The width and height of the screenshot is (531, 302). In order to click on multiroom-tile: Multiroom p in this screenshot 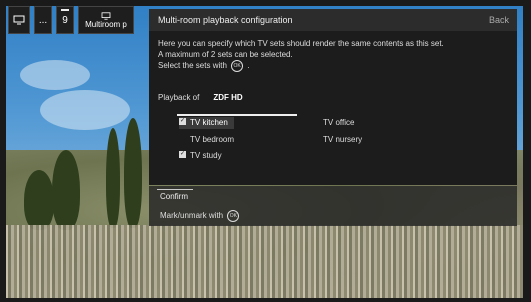, I will do `click(106, 20)`.